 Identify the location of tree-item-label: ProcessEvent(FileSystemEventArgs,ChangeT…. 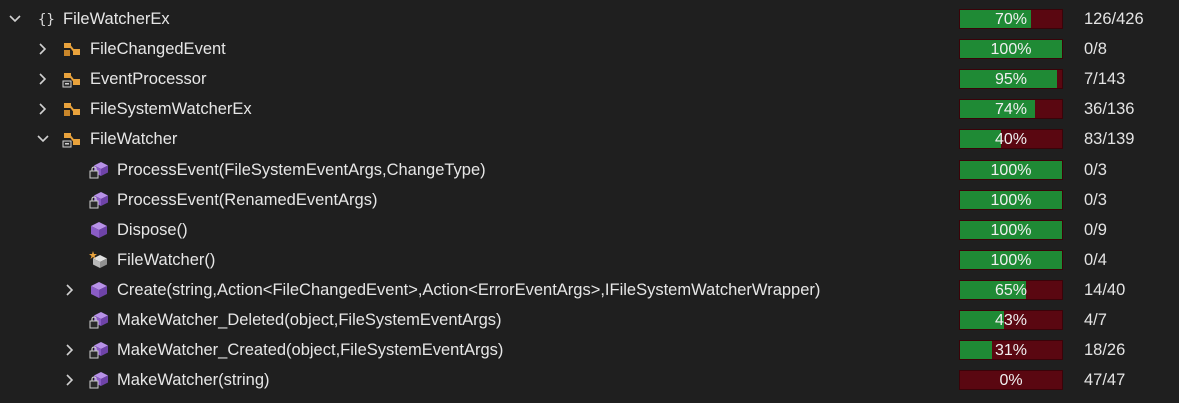
(301, 169).